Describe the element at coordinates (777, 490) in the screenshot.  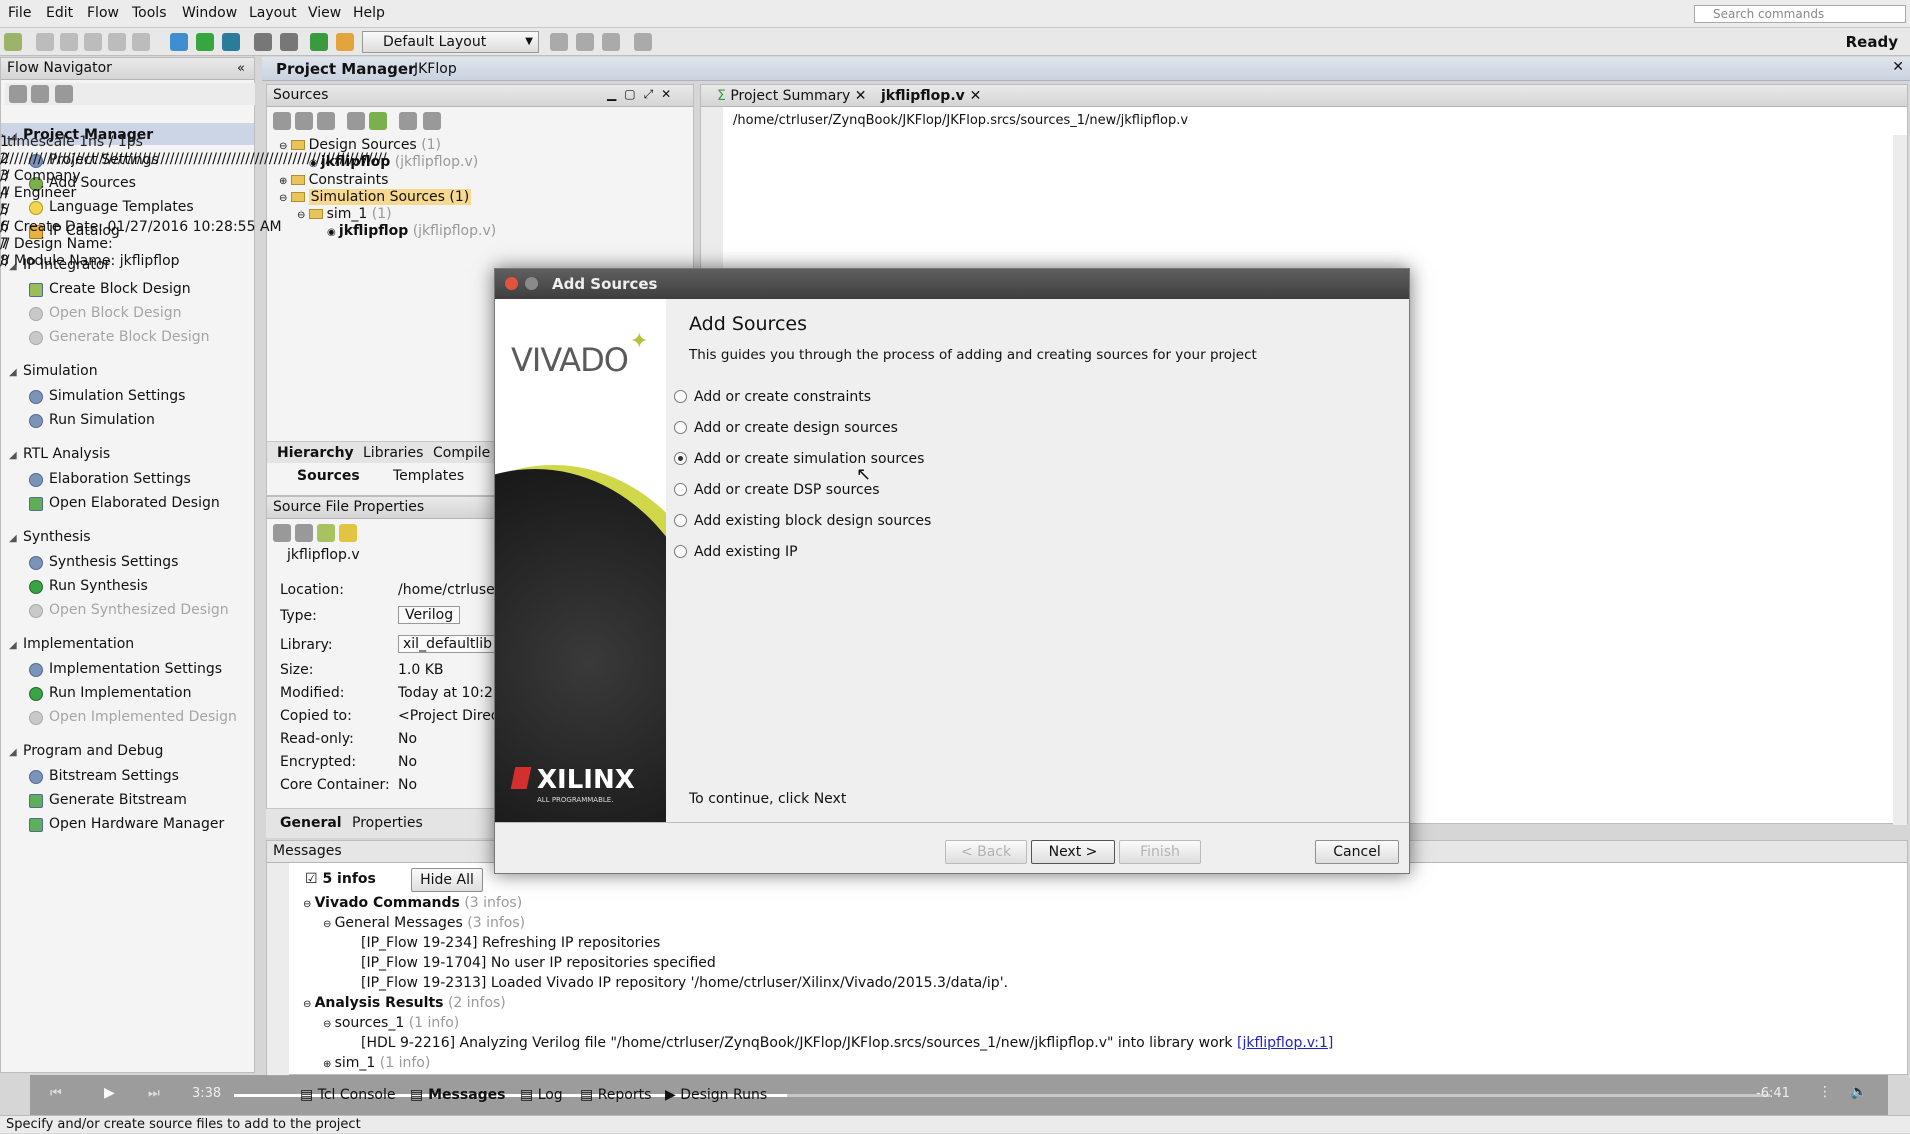
I see `option-dsp-sources: Add or create DSP sources` at that location.